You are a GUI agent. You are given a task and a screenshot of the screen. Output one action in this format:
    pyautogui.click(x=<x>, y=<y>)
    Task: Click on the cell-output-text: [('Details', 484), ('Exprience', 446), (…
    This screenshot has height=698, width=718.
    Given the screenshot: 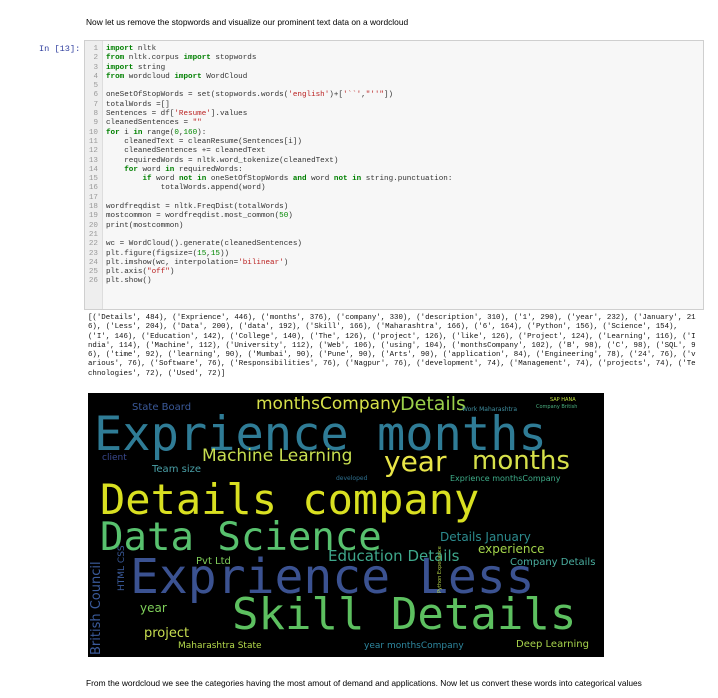 What is the action you would take?
    pyautogui.click(x=392, y=346)
    